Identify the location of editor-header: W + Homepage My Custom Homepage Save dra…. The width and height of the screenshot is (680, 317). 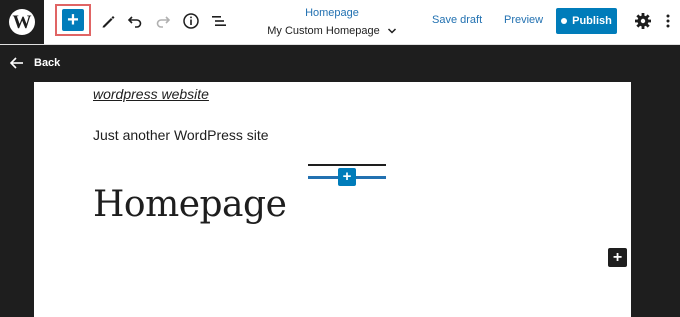
(340, 22).